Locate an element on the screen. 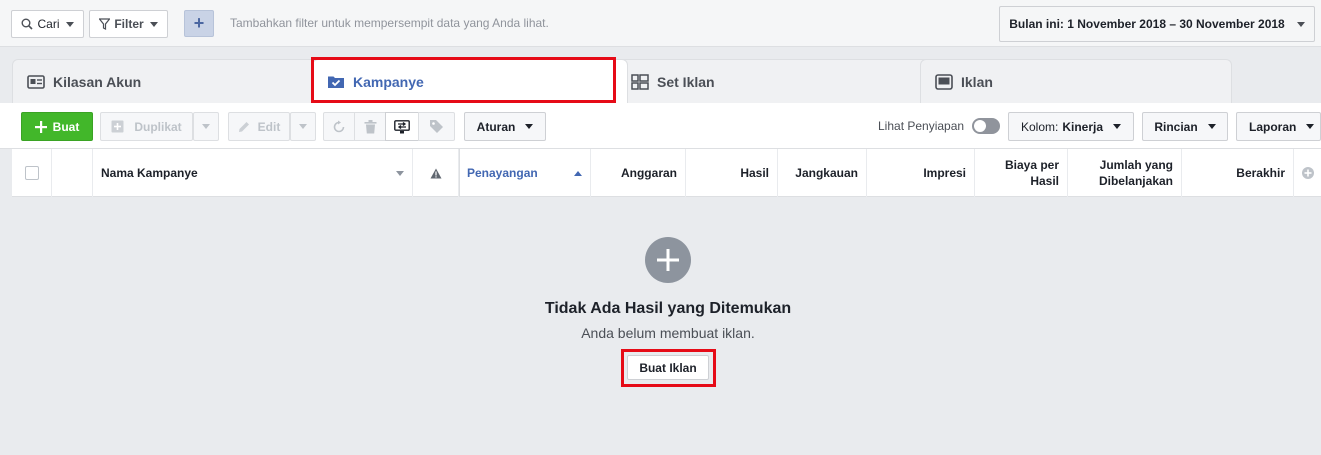 This screenshot has width=1321, height=455. funnel-icon is located at coordinates (105, 24).